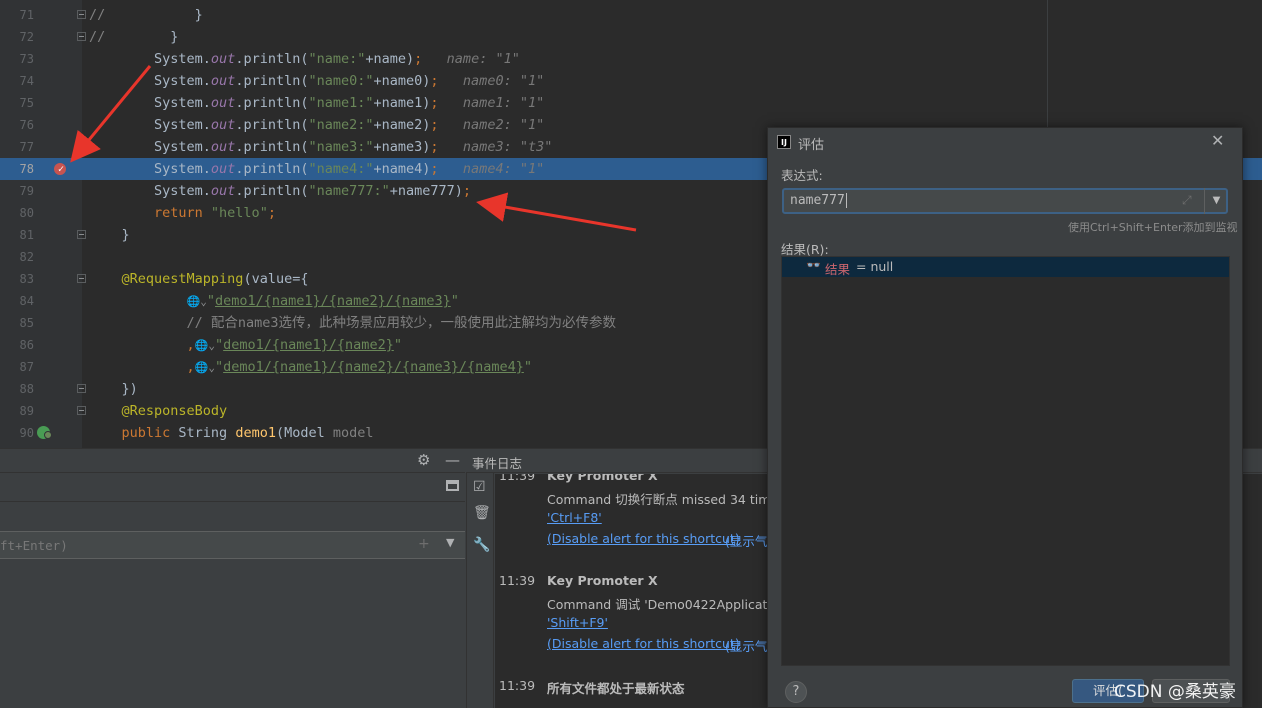 The width and height of the screenshot is (1262, 708). I want to click on dialog-title: 评估, so click(811, 145).